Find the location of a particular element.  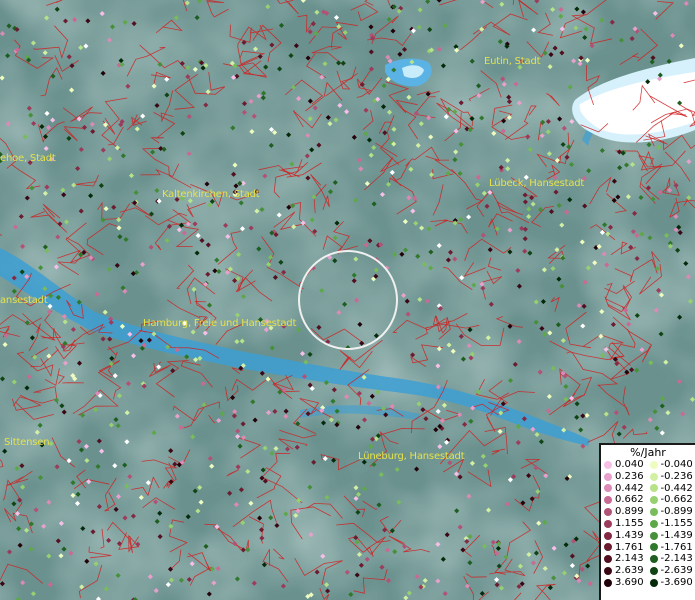

legend-value: 2.143 is located at coordinates (629, 559).